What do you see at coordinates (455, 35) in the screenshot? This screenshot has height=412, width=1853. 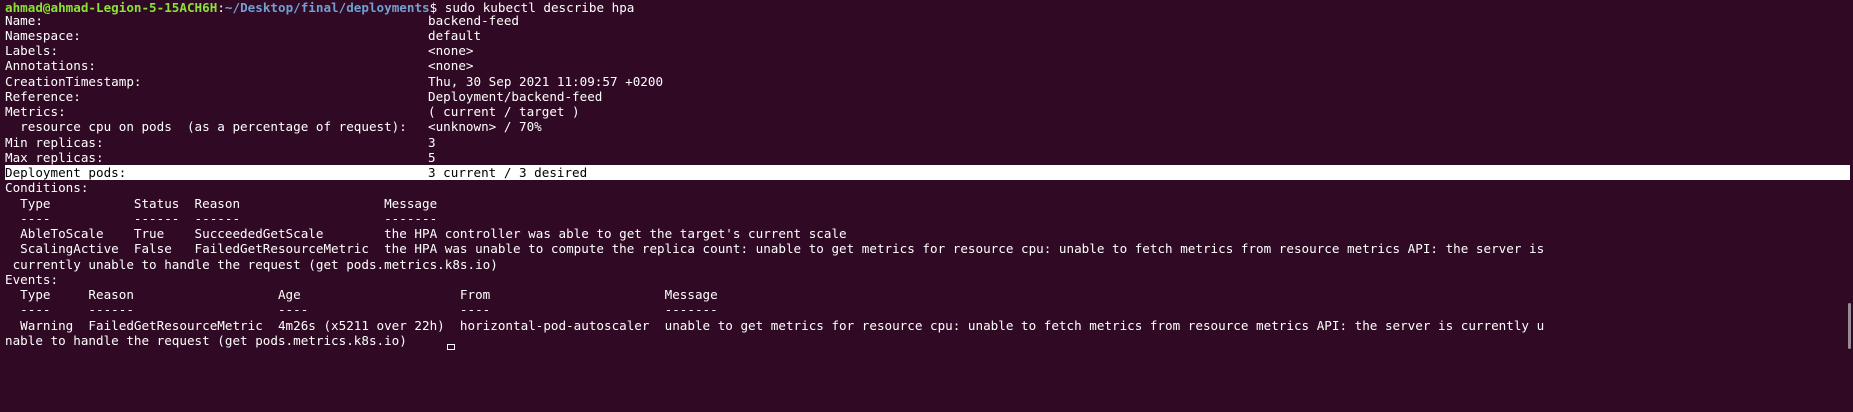 I see `field-value: default` at bounding box center [455, 35].